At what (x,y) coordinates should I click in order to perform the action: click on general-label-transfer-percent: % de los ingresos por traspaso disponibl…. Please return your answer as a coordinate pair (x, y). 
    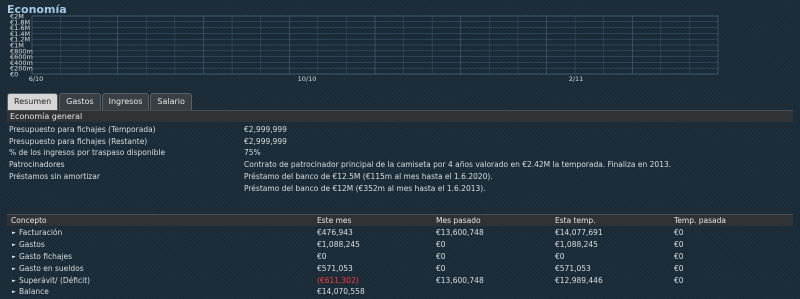
    Looking at the image, I should click on (87, 152).